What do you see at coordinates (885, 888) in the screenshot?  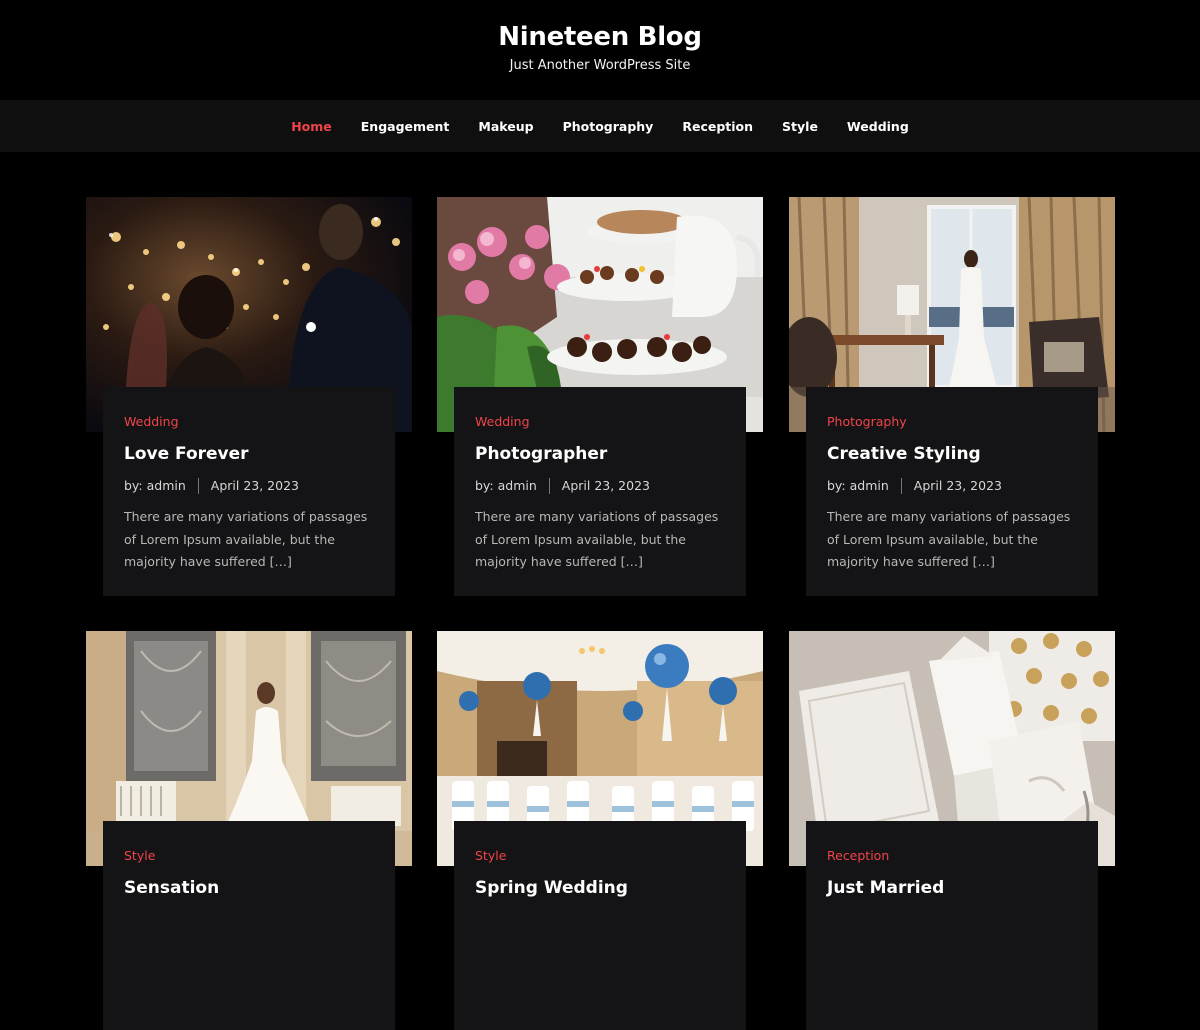 I see `post-title: Just Married` at bounding box center [885, 888].